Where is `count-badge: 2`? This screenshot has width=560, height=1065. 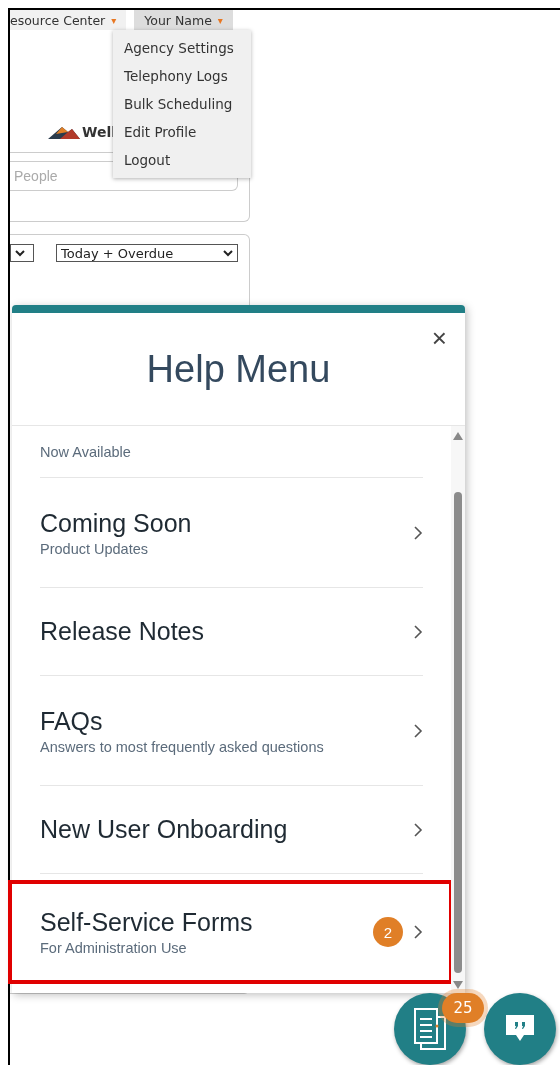 count-badge: 2 is located at coordinates (388, 932).